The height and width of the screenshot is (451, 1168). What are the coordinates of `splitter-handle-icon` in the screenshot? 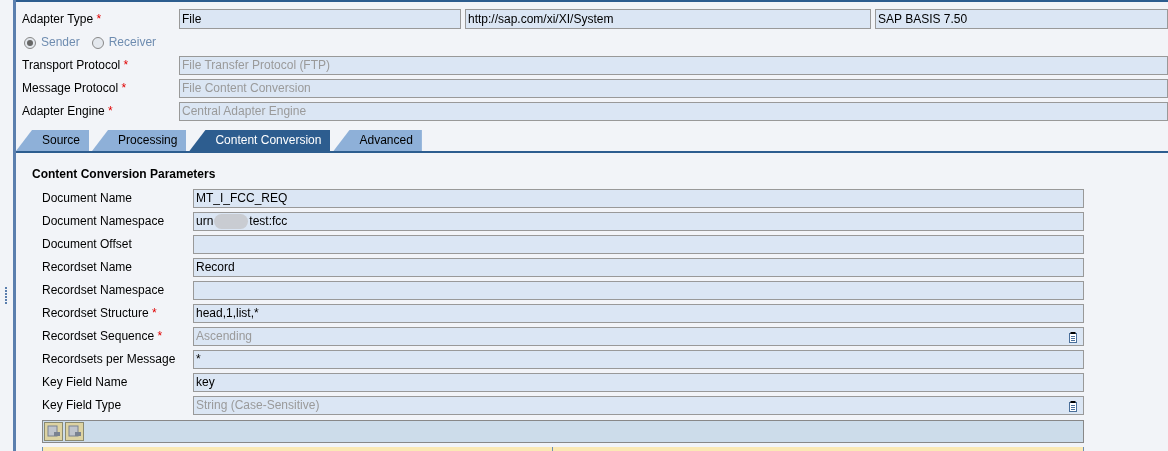 It's located at (6, 295).